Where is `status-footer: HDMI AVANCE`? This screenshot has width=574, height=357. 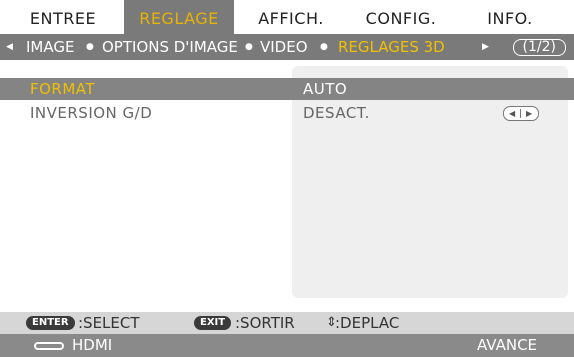 status-footer: HDMI AVANCE is located at coordinates (287, 345).